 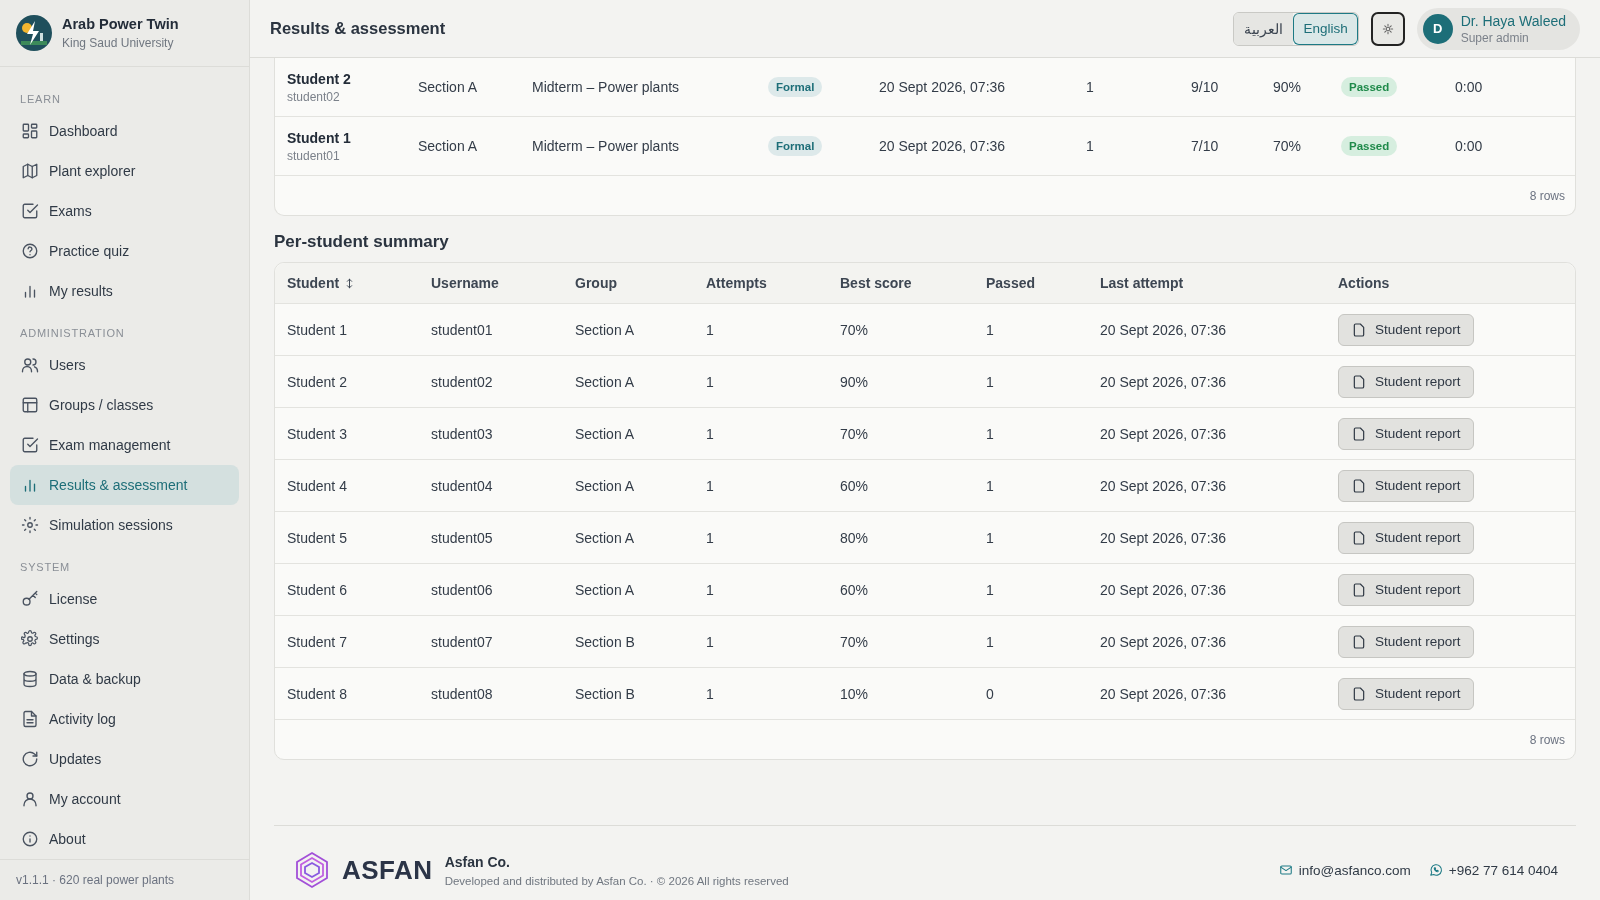 I want to click on user-name: Dr. Haya Waleed, so click(x=1513, y=20).